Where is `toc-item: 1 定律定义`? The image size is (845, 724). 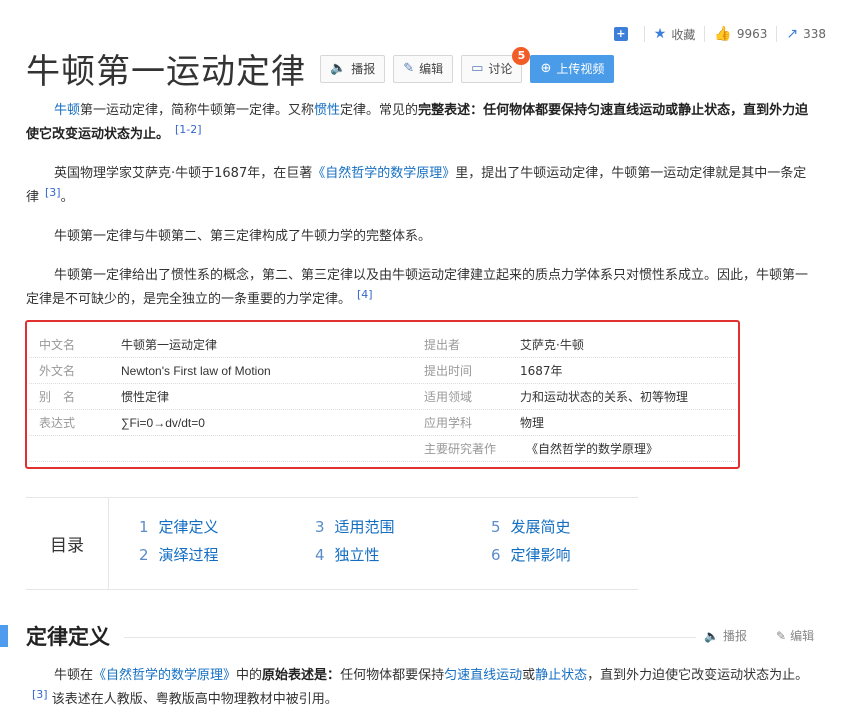 toc-item: 1 定律定义 is located at coordinates (179, 526).